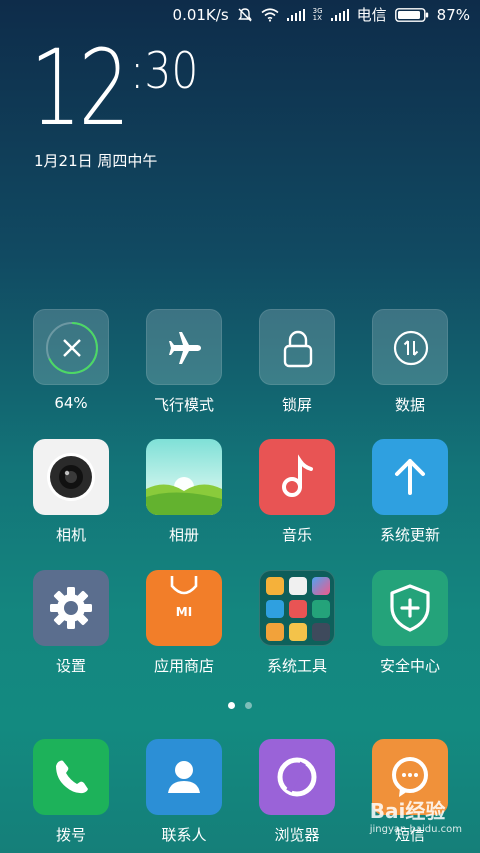 The height and width of the screenshot is (853, 480). Describe the element at coordinates (409, 666) in the screenshot. I see `app-label: 安全中心` at that location.